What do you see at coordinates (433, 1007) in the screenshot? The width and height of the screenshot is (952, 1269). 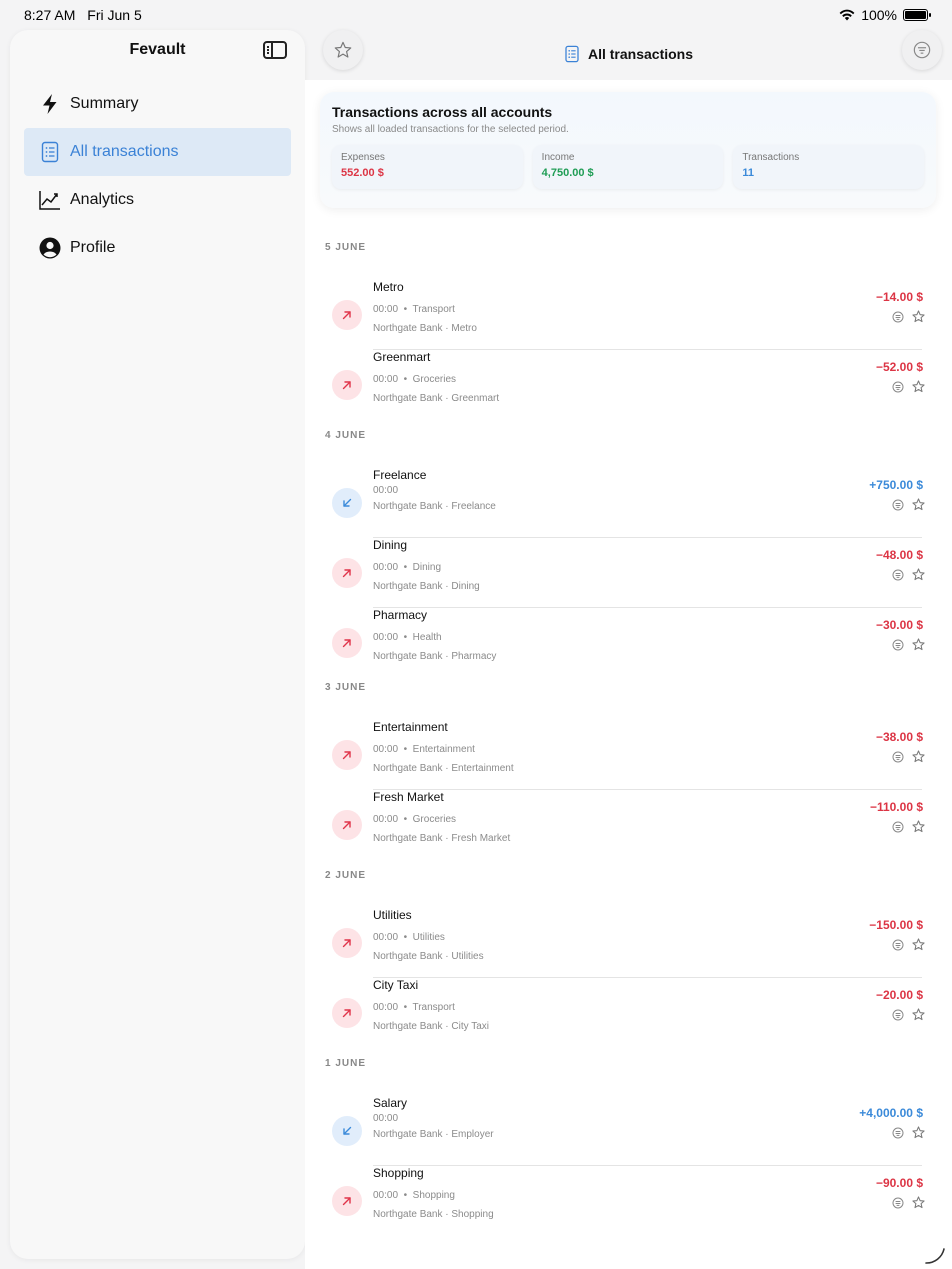 I see `transaction-category: Transport` at bounding box center [433, 1007].